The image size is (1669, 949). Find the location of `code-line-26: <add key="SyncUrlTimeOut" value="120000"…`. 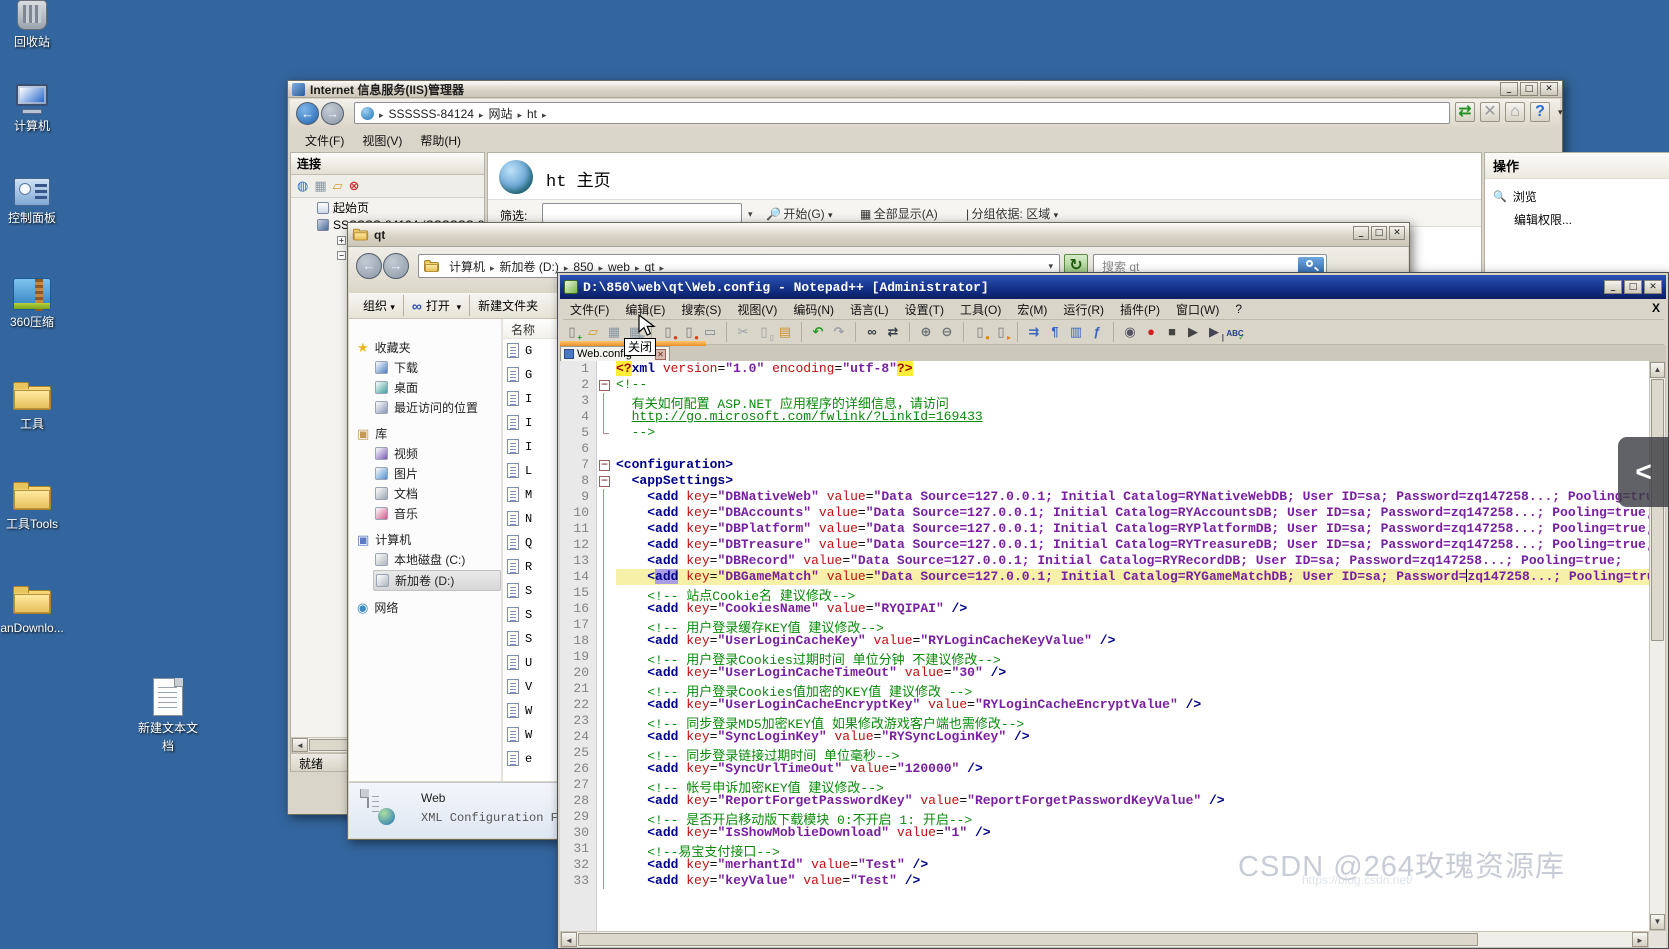

code-line-26: <add key="SyncUrlTimeOut" value="120000"… is located at coordinates (1132, 769).